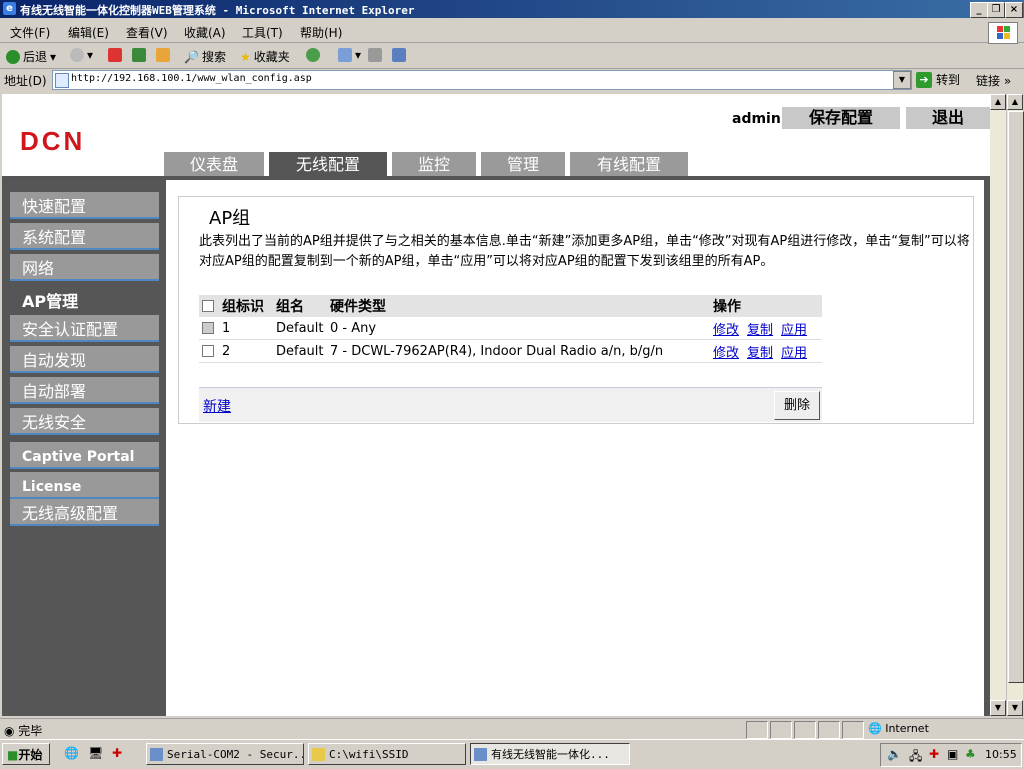 The width and height of the screenshot is (1024, 769). What do you see at coordinates (262, 32) in the screenshot?
I see `menu-tools: 工具(T)` at bounding box center [262, 32].